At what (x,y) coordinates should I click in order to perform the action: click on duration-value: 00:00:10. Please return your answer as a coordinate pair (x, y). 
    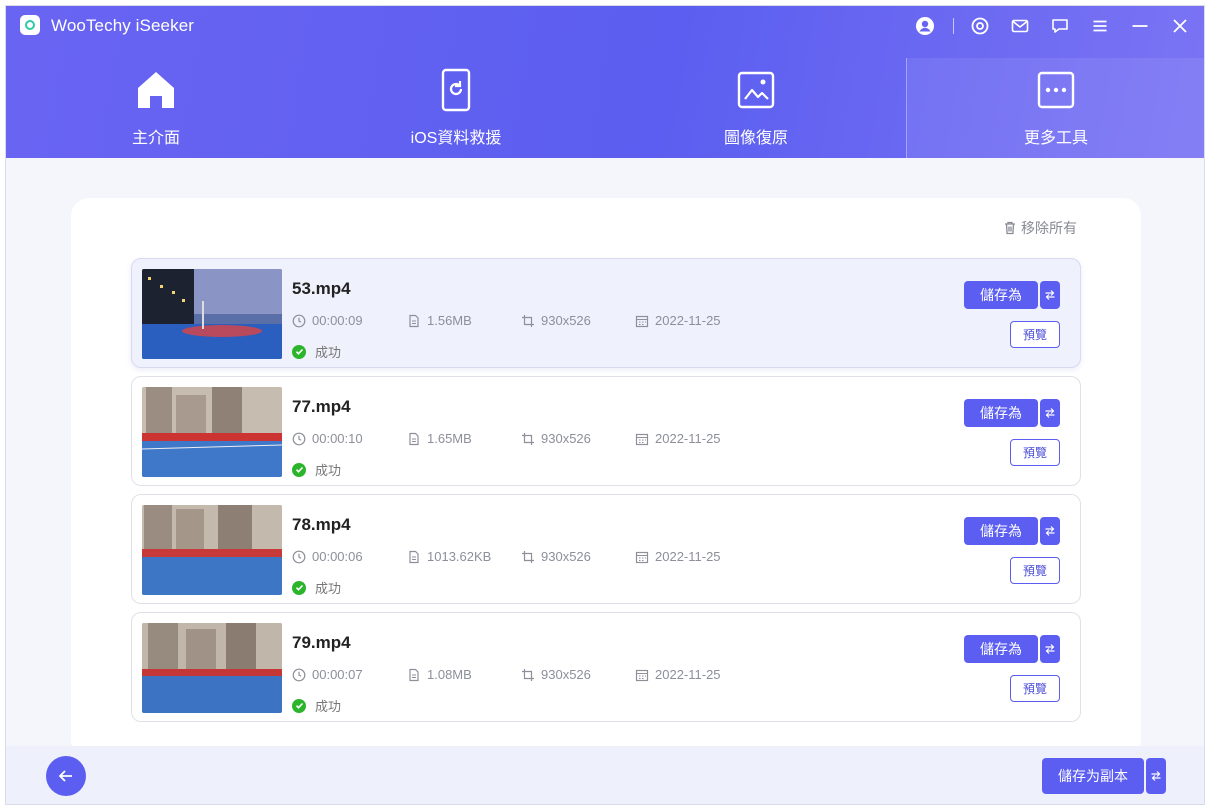
    Looking at the image, I should click on (337, 438).